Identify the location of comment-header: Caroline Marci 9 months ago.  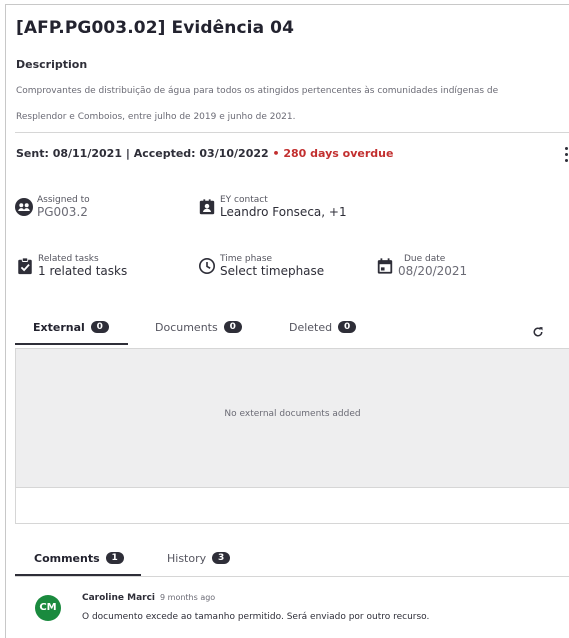
(148, 598).